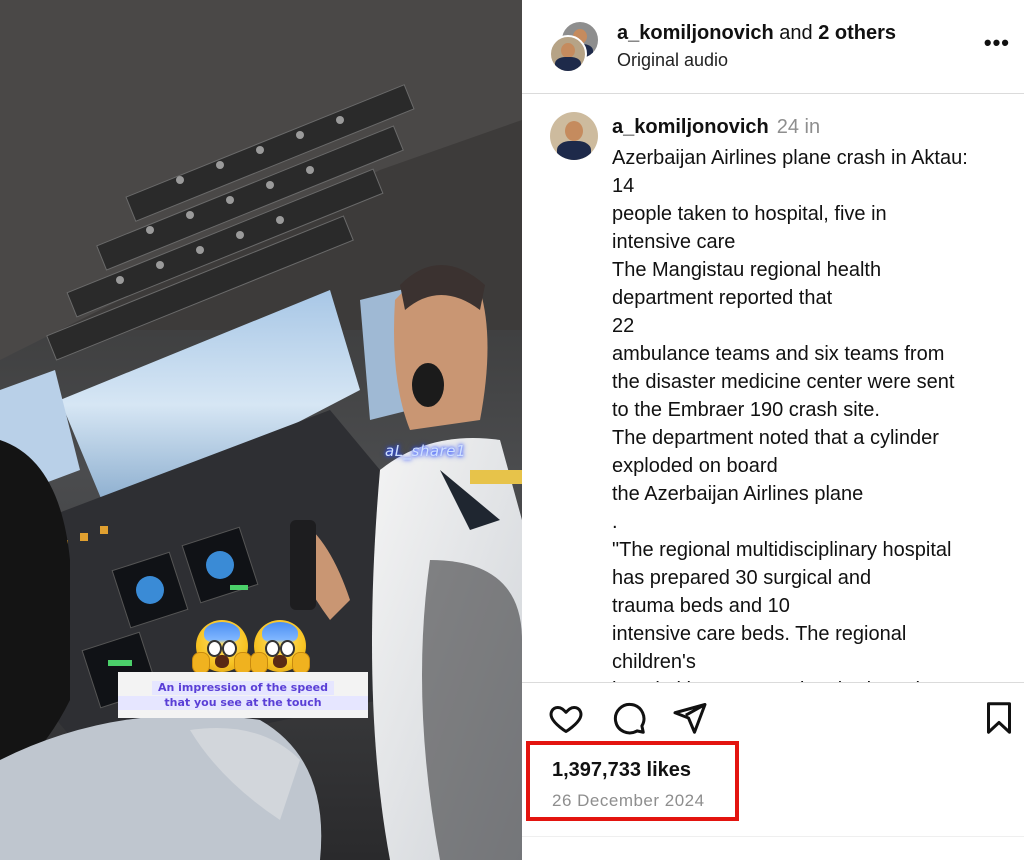 Image resolution: width=1024 pixels, height=865 pixels. Describe the element at coordinates (628, 800) in the screenshot. I see `post-date: 26 December 2024` at that location.